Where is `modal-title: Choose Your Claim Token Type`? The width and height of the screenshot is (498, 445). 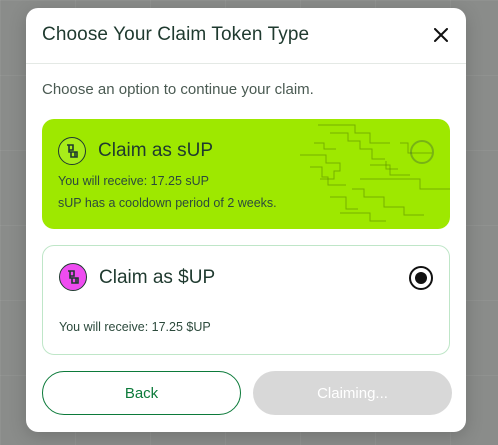
modal-title: Choose Your Claim Token Type is located at coordinates (176, 34).